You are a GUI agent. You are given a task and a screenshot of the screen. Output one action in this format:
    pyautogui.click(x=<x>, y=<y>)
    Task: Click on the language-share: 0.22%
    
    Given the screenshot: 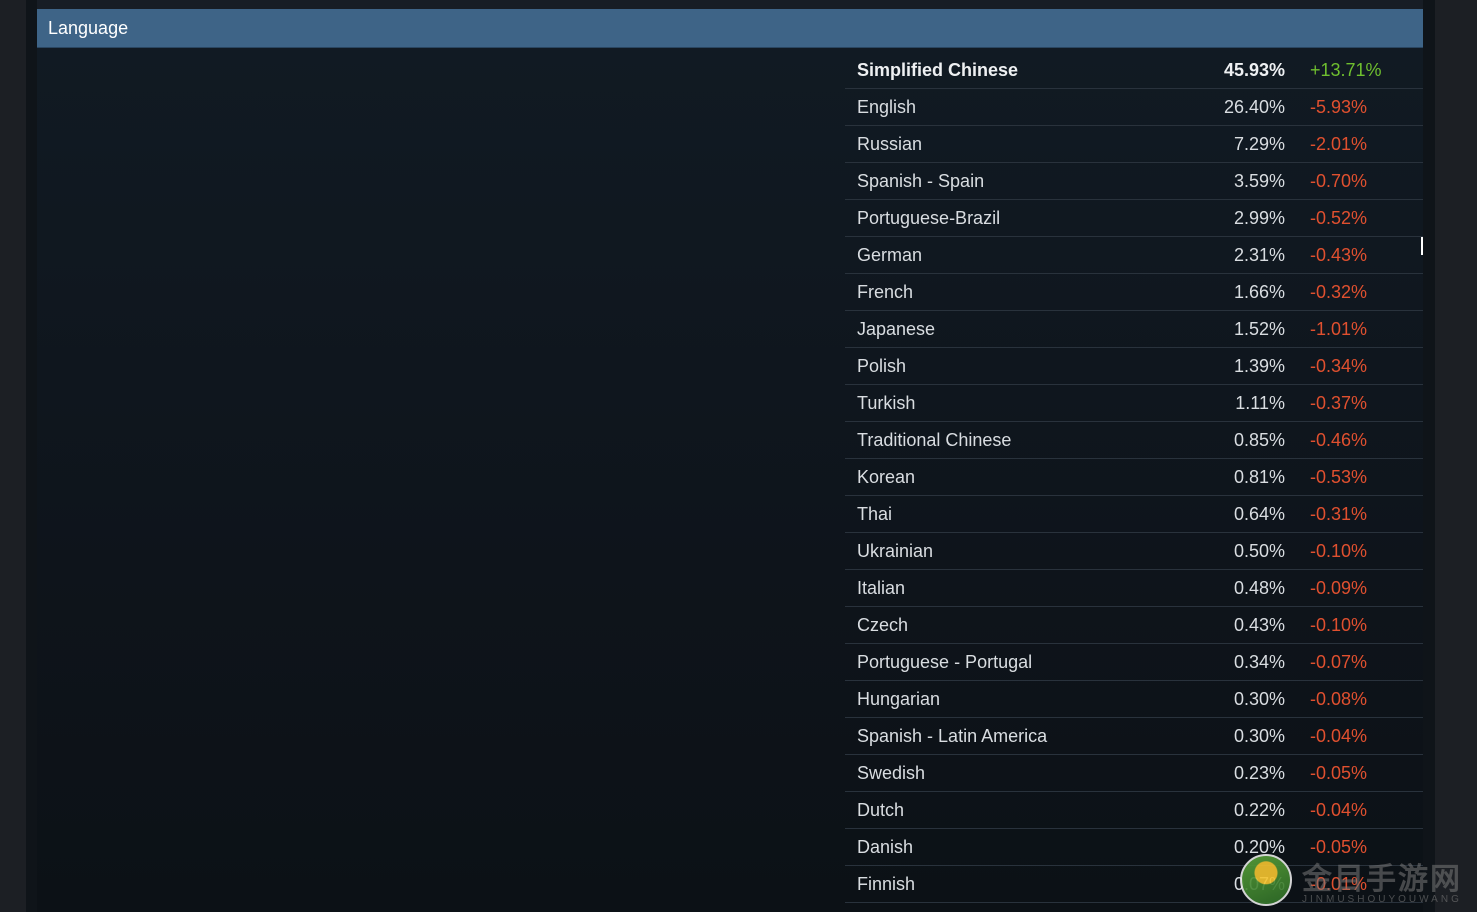 What is the action you would take?
    pyautogui.click(x=1259, y=809)
    